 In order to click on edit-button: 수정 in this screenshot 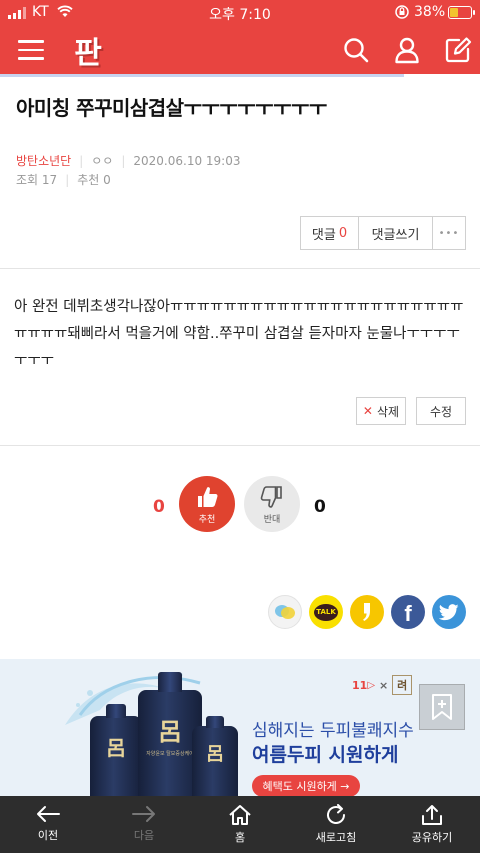, I will do `click(441, 411)`.